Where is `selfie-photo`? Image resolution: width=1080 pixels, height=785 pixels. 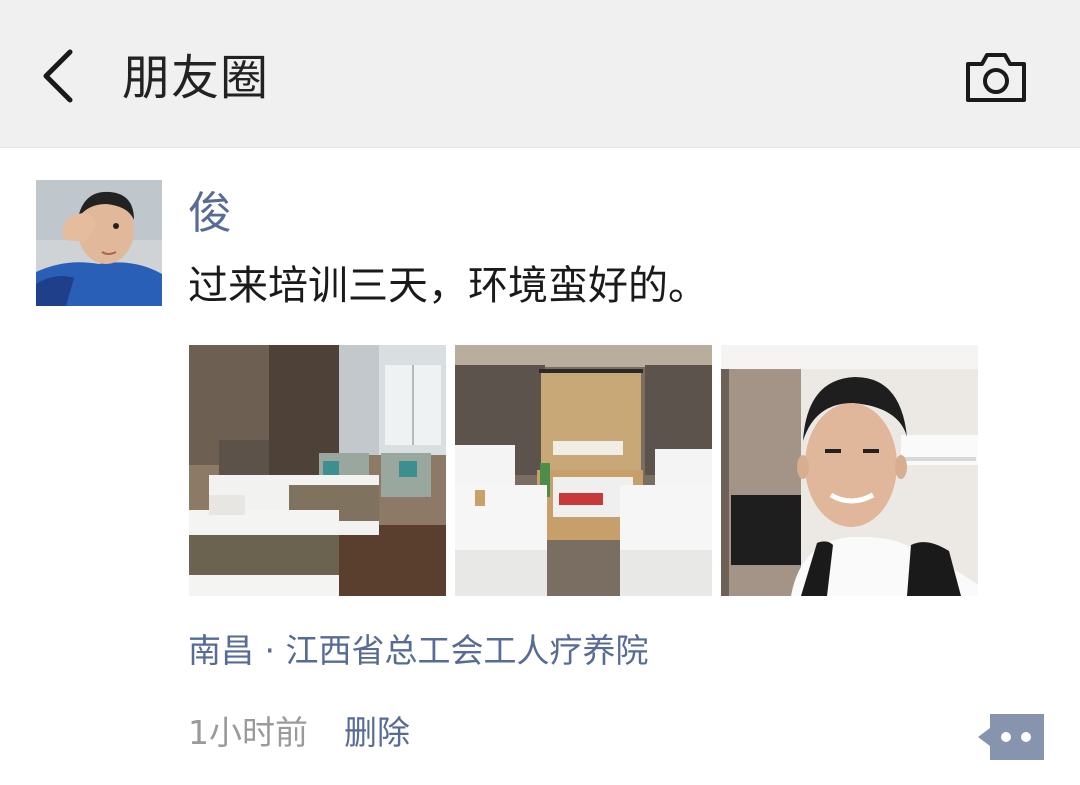 selfie-photo is located at coordinates (849, 470).